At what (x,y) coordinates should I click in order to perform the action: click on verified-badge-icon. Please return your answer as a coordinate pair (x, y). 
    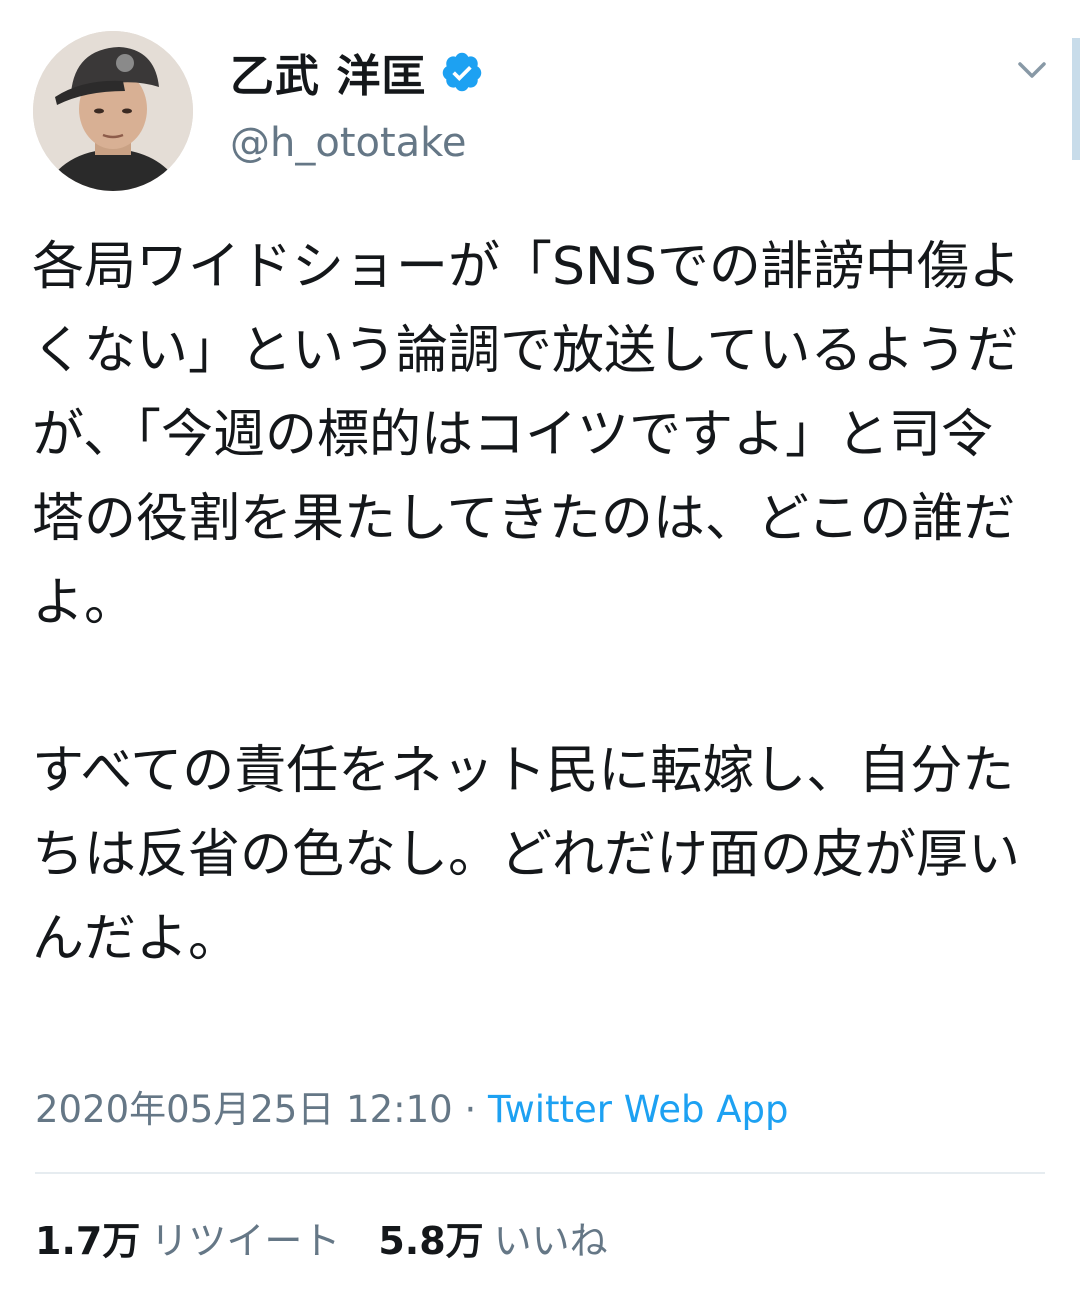
    Looking at the image, I should click on (462, 72).